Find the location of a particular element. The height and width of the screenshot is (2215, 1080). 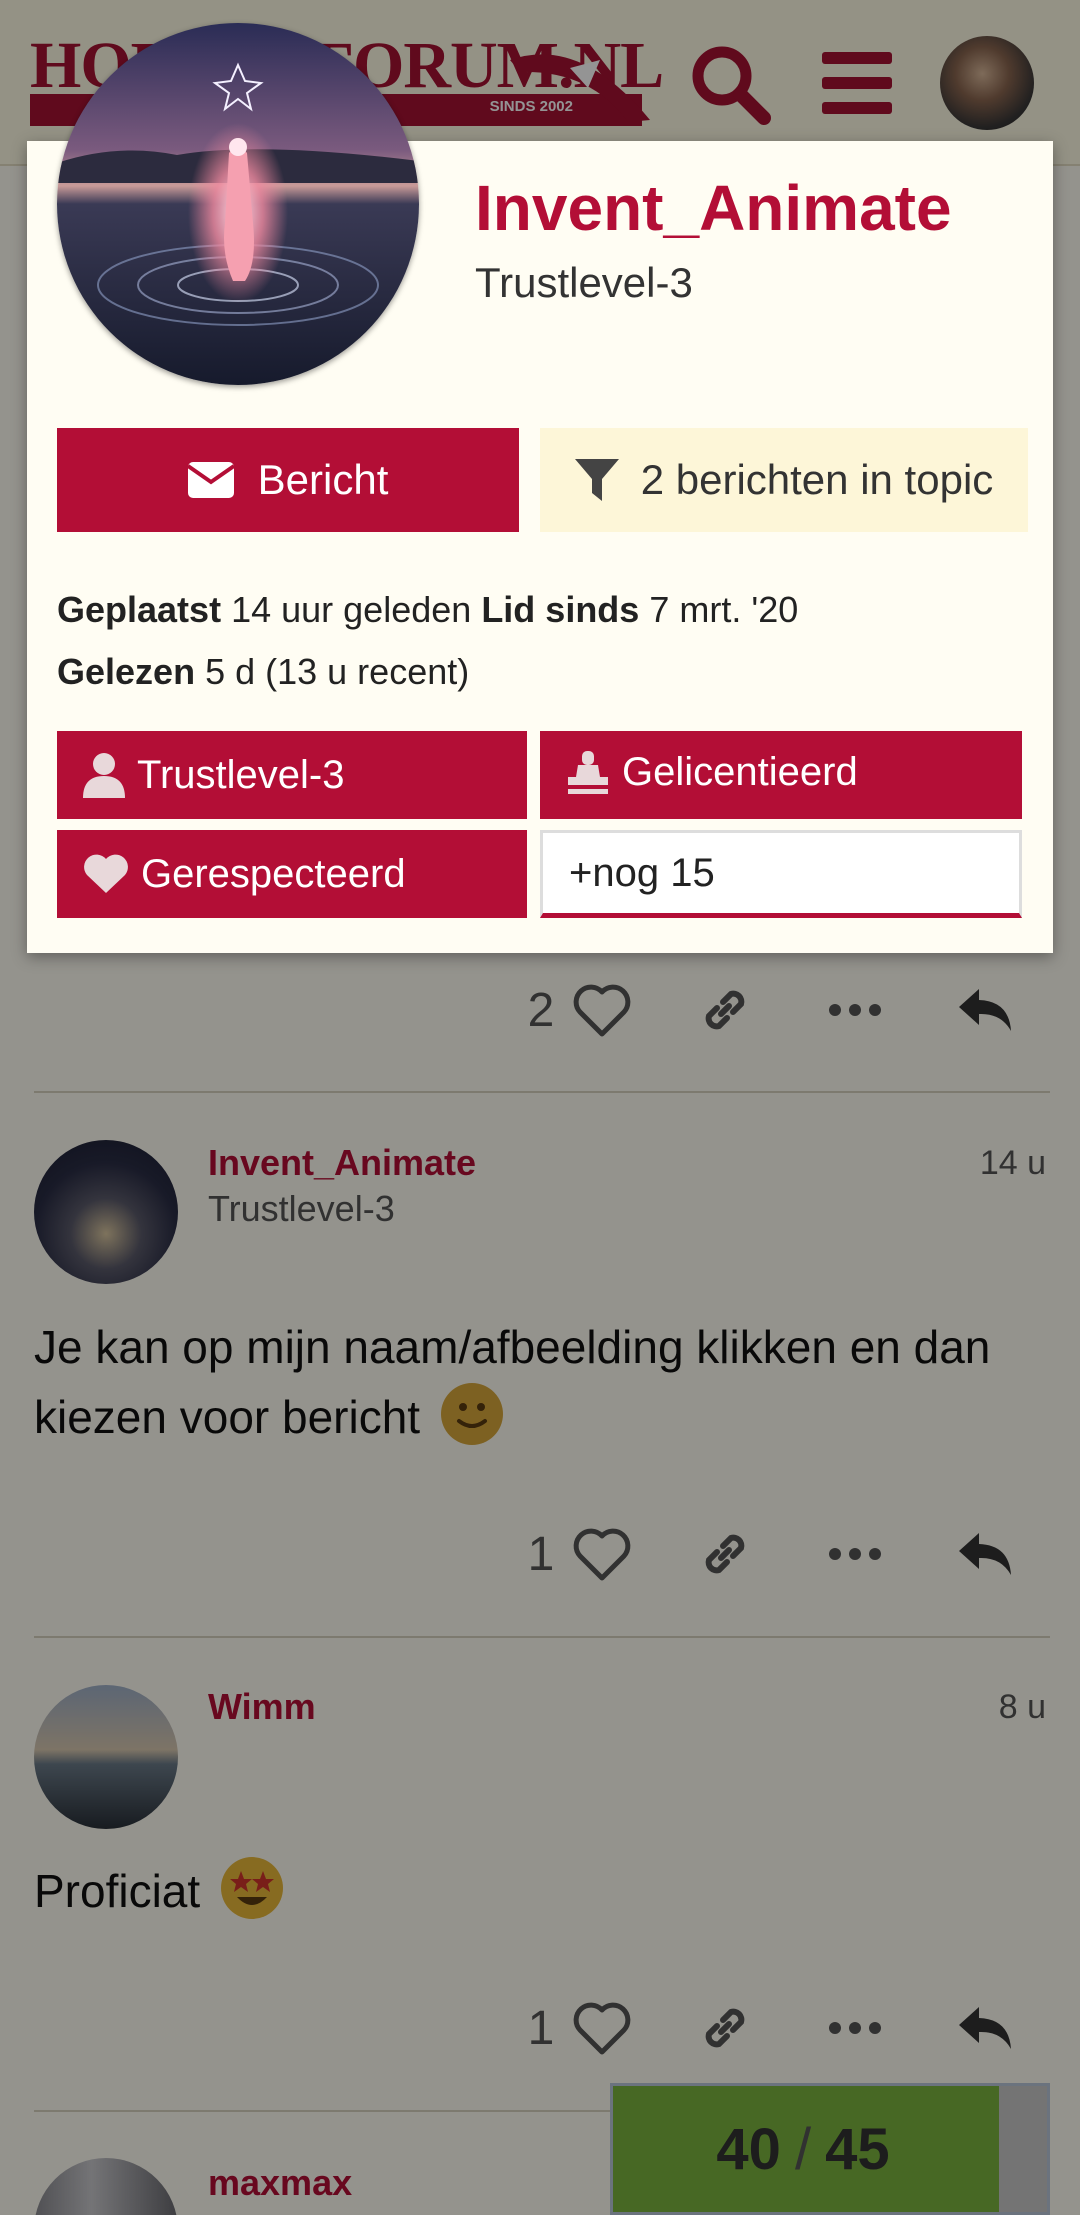

badge-trustlevel: Trustlevel-3 is located at coordinates (292, 775).